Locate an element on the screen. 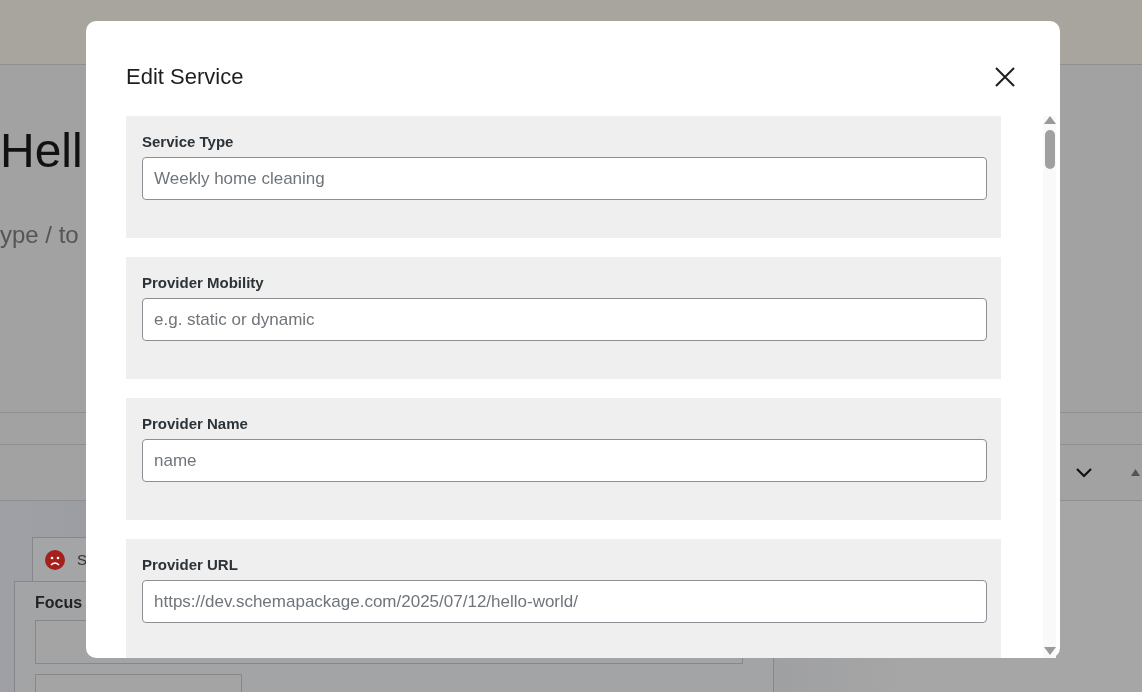 This screenshot has width=1142, height=692. input-field: name is located at coordinates (564, 460).